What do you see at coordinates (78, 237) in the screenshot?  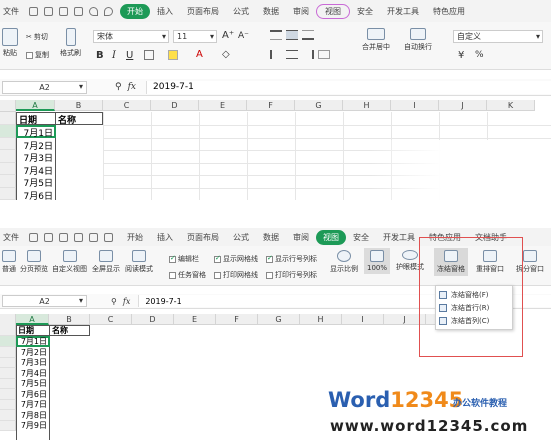 I see `preview-icon` at bounding box center [78, 237].